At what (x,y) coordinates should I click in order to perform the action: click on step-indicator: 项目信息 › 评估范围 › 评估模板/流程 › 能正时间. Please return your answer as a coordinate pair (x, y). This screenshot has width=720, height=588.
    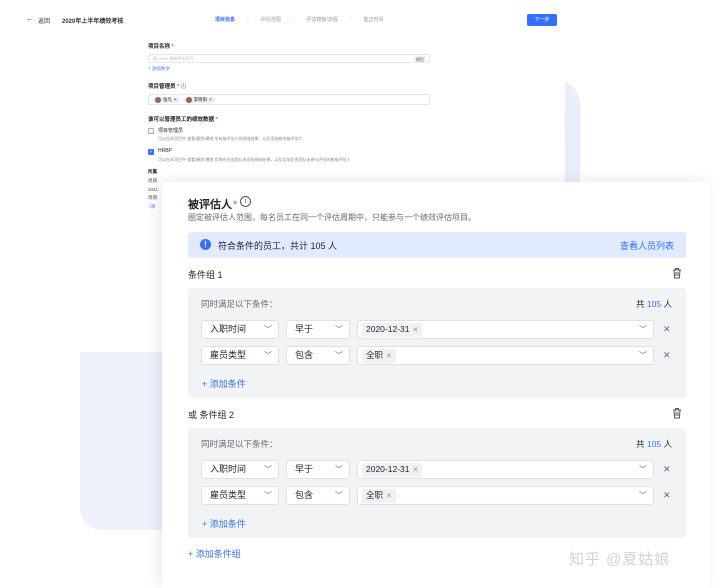
    Looking at the image, I should click on (299, 19).